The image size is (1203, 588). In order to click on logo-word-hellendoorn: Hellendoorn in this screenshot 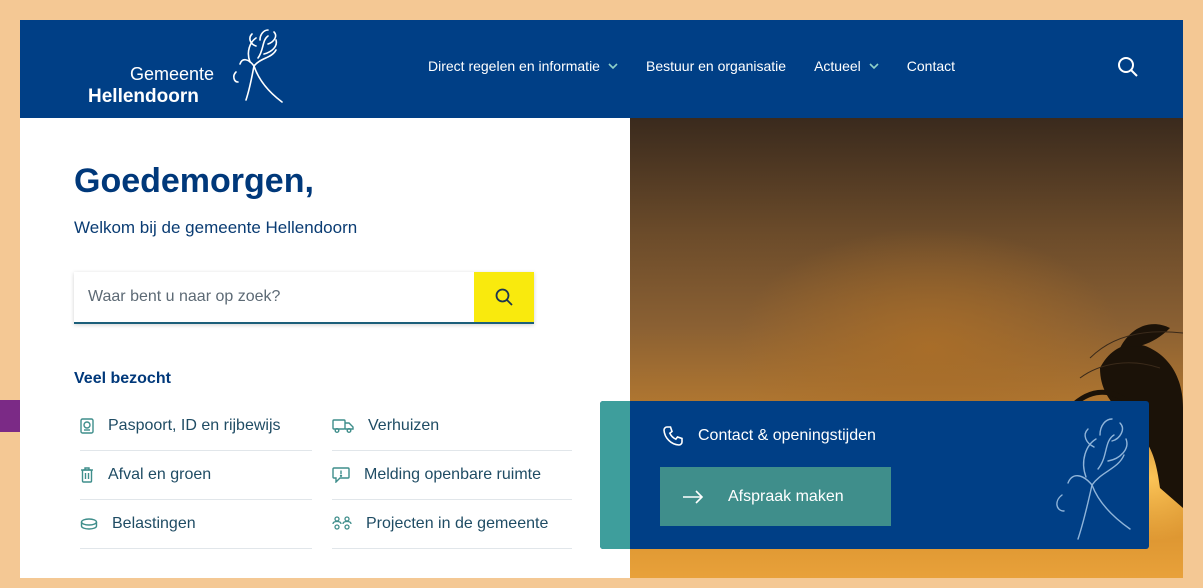, I will do `click(143, 96)`.